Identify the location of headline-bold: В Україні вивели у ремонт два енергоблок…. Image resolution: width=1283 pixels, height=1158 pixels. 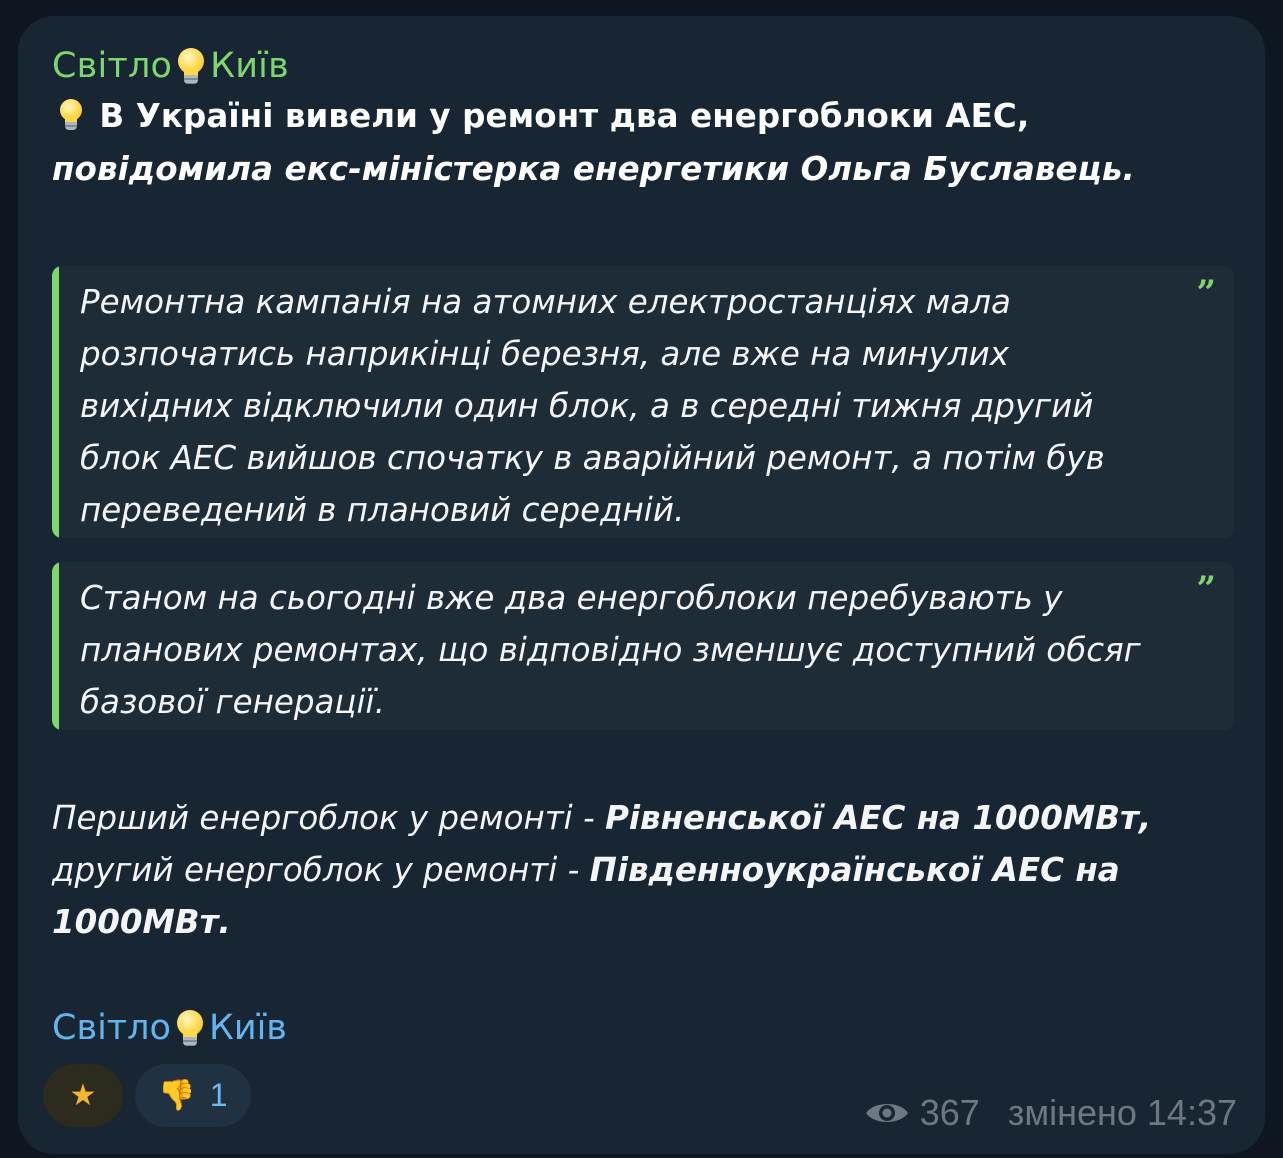
(564, 116).